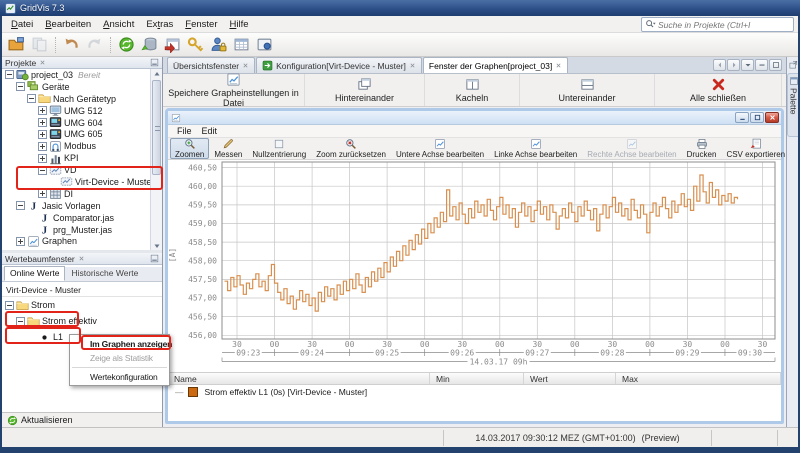  I want to click on menu-fenster: Fenster, so click(201, 24).